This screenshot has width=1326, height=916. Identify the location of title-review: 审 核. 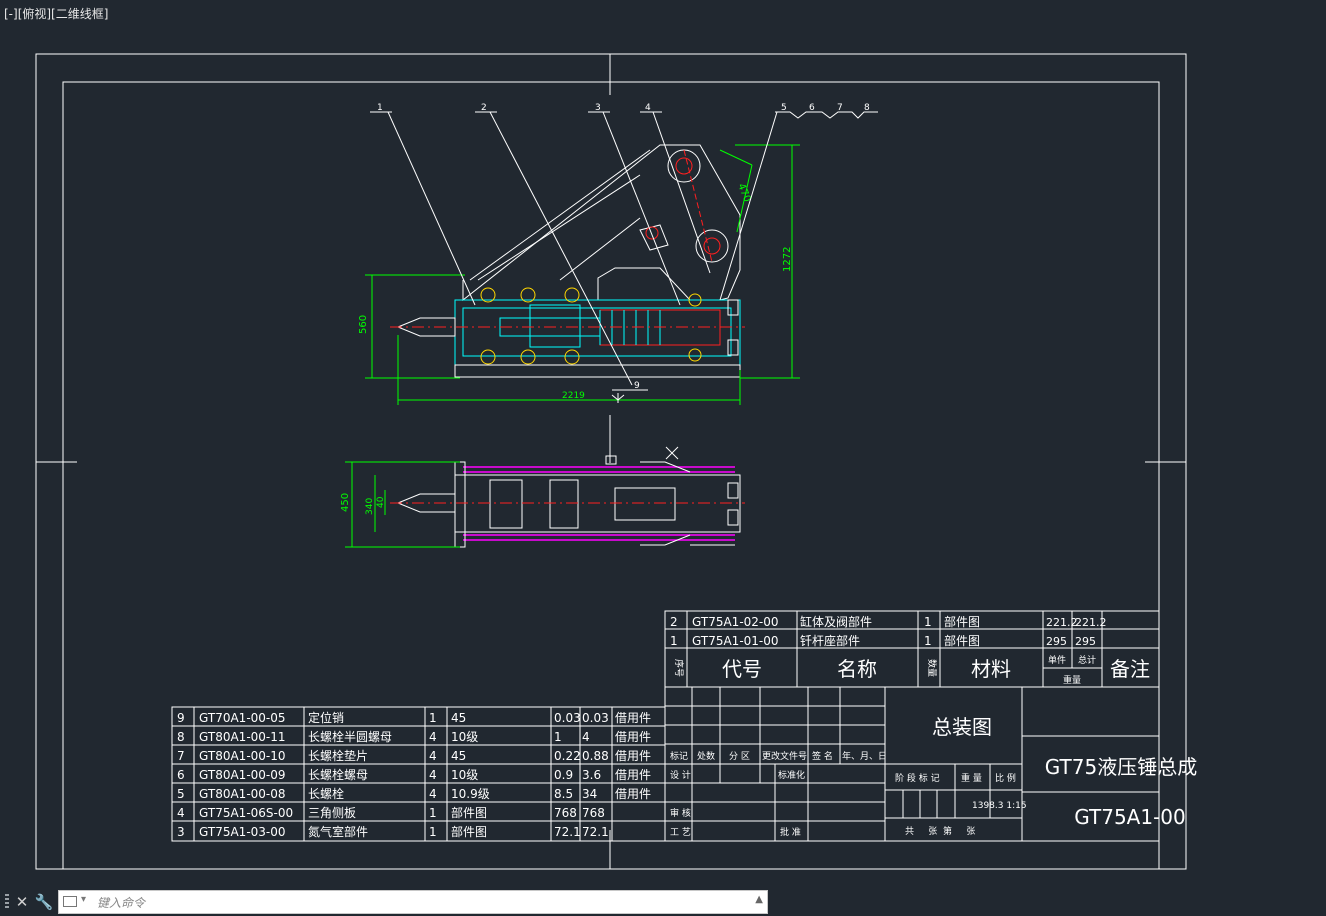
(680, 813).